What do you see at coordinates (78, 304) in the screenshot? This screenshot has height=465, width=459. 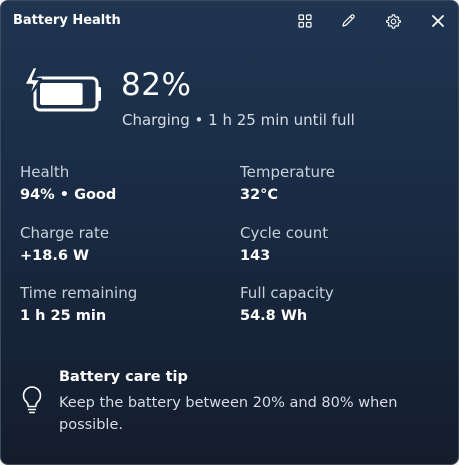 I see `stat-time-remaining: Time remaining 1 h 25 min` at bounding box center [78, 304].